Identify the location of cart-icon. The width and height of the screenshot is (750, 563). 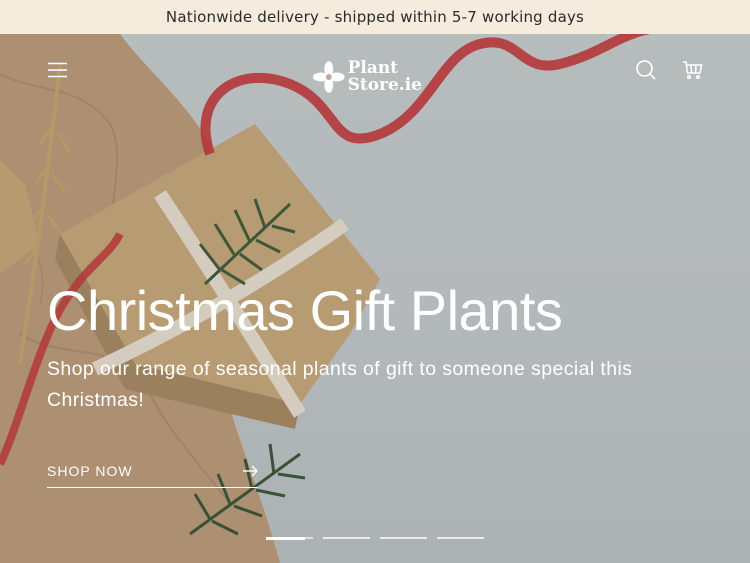
(693, 70).